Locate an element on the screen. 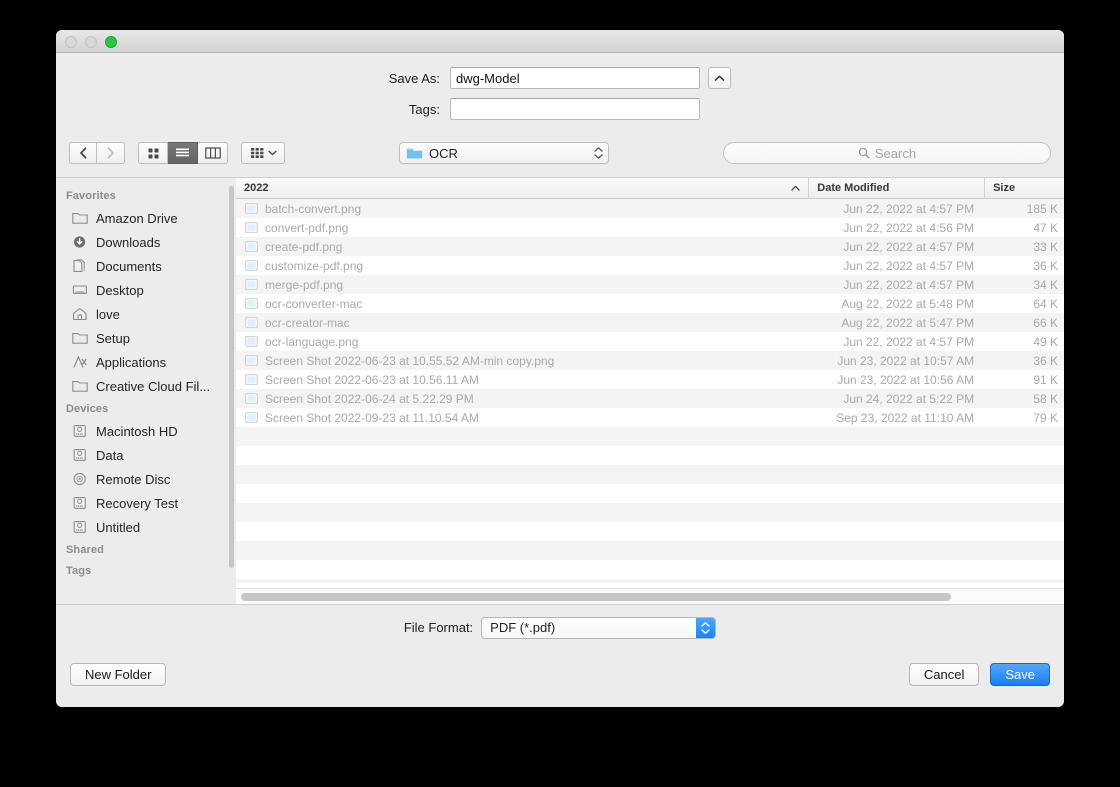 The width and height of the screenshot is (1120, 787). file-name: ocr-converter-mac is located at coordinates (314, 303).